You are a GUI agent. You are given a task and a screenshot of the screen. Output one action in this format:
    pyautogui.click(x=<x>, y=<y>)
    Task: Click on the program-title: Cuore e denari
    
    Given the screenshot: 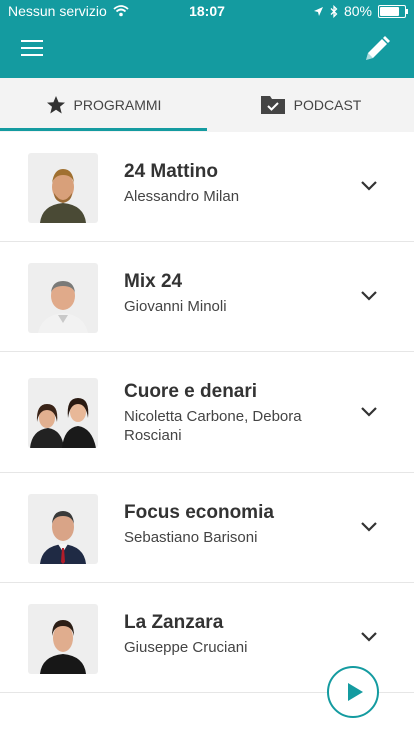 What is the action you would take?
    pyautogui.click(x=191, y=391)
    